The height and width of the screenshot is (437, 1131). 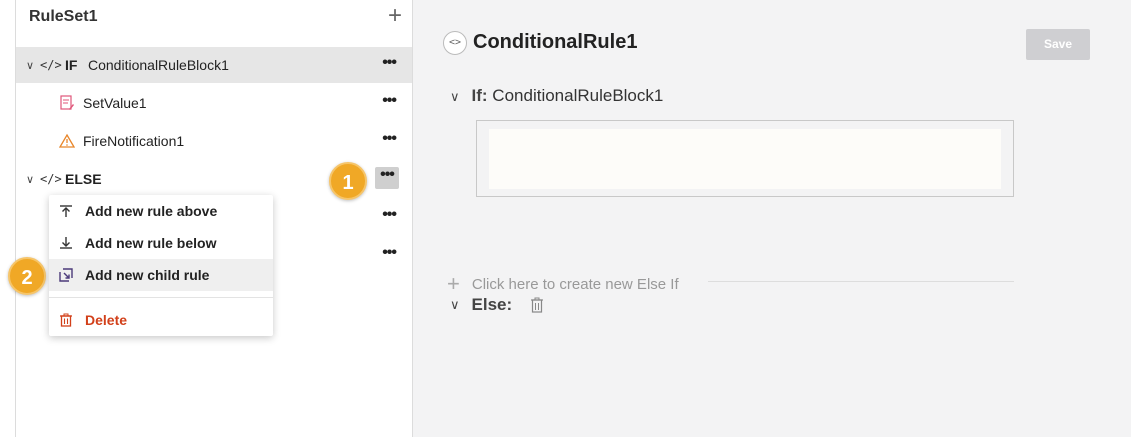 I want to click on if-block-label: ConditionalRuleBlock1, so click(x=158, y=65).